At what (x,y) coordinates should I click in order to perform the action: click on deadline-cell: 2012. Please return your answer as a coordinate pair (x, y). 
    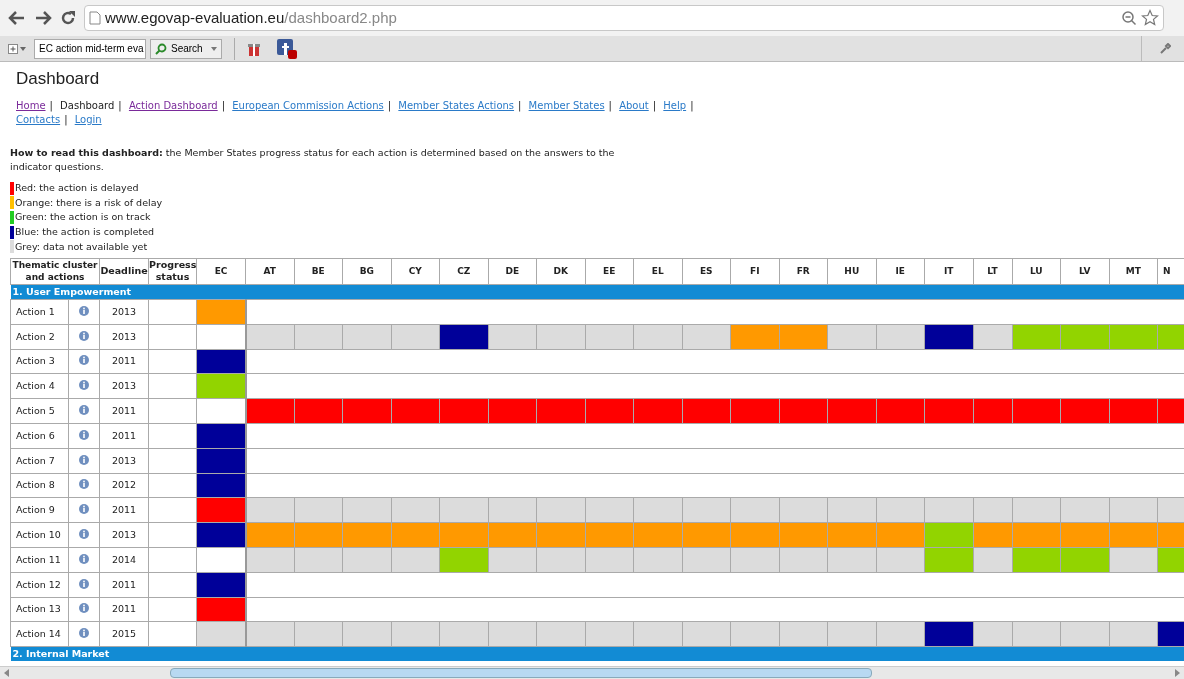
    Looking at the image, I should click on (124, 485).